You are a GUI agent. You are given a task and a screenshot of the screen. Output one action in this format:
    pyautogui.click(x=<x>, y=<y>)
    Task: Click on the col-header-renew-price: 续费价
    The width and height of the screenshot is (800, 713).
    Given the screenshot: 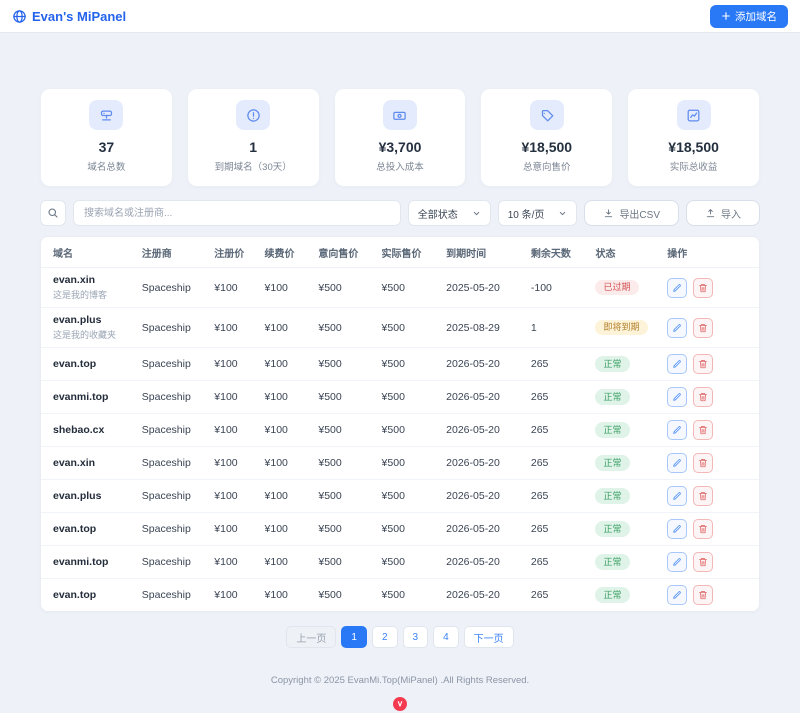 What is the action you would take?
    pyautogui.click(x=285, y=252)
    